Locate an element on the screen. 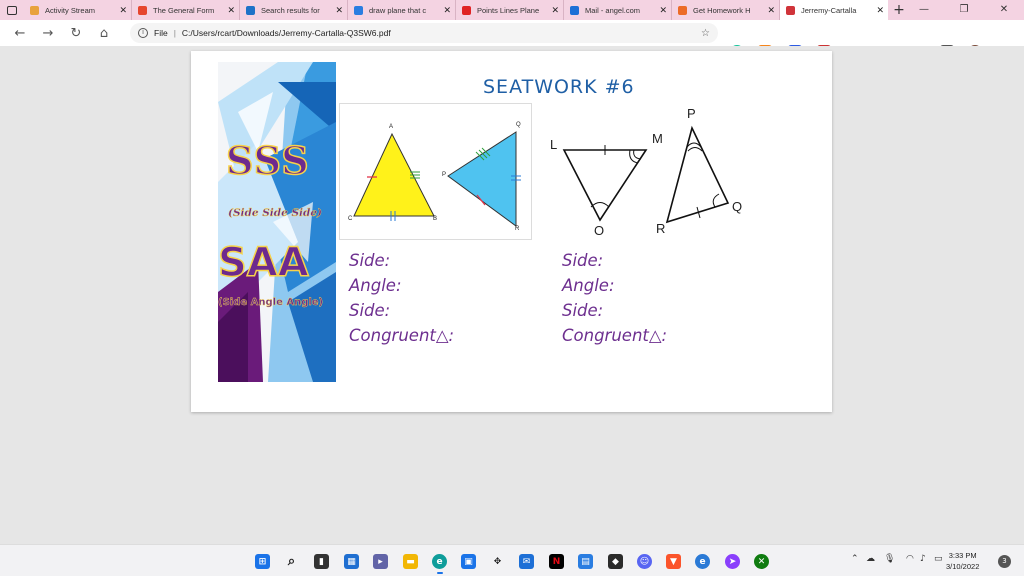 This screenshot has width=1024, height=576. window-controls: — ❐ ✕ is located at coordinates (964, 10).